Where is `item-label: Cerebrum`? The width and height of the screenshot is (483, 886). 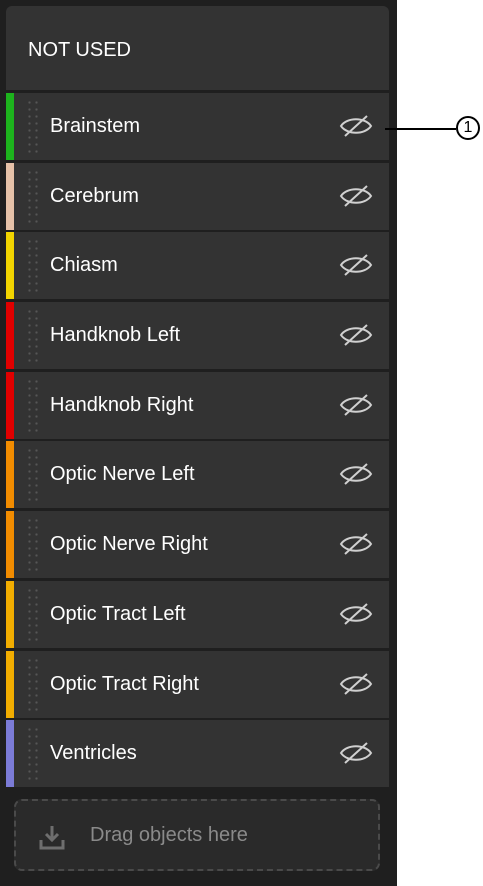 item-label: Cerebrum is located at coordinates (94, 195).